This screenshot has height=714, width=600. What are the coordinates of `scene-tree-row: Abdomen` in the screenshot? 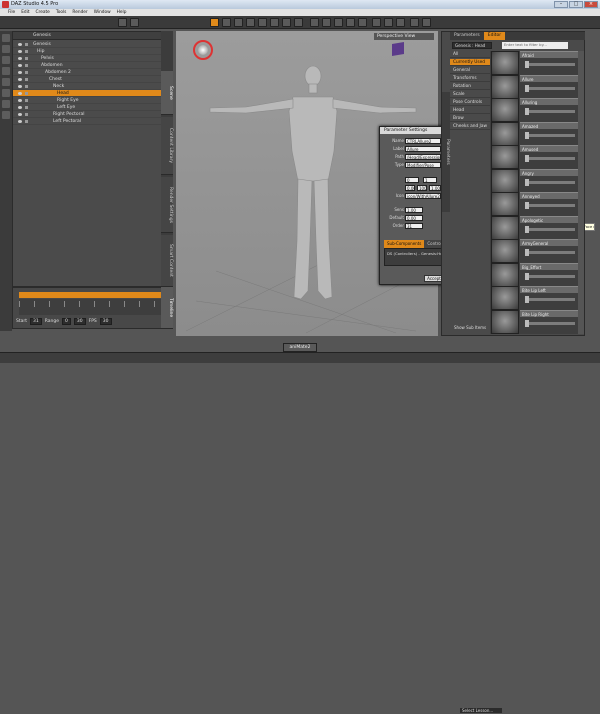 It's located at (88, 65).